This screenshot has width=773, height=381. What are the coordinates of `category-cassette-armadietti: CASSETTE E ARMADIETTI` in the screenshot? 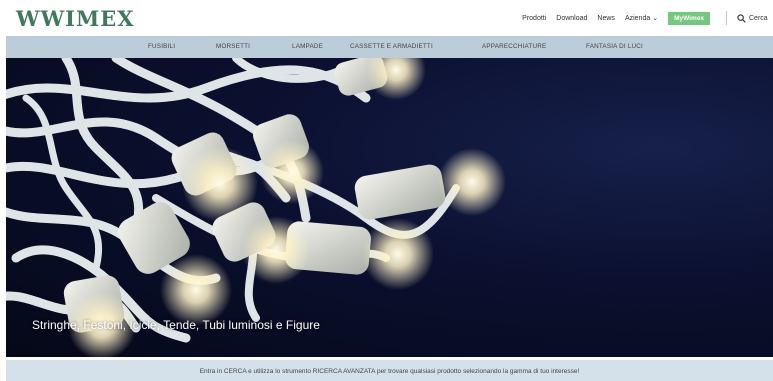 It's located at (391, 47).